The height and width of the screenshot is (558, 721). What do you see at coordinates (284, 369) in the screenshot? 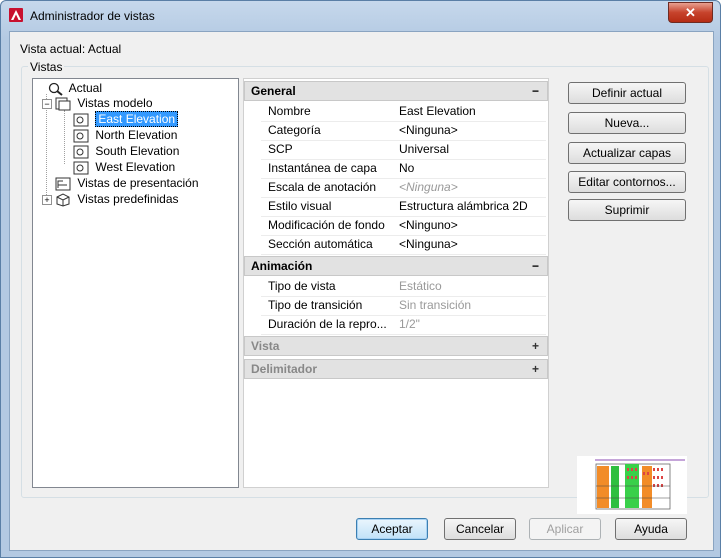
I see `category-label: Delimitador` at bounding box center [284, 369].